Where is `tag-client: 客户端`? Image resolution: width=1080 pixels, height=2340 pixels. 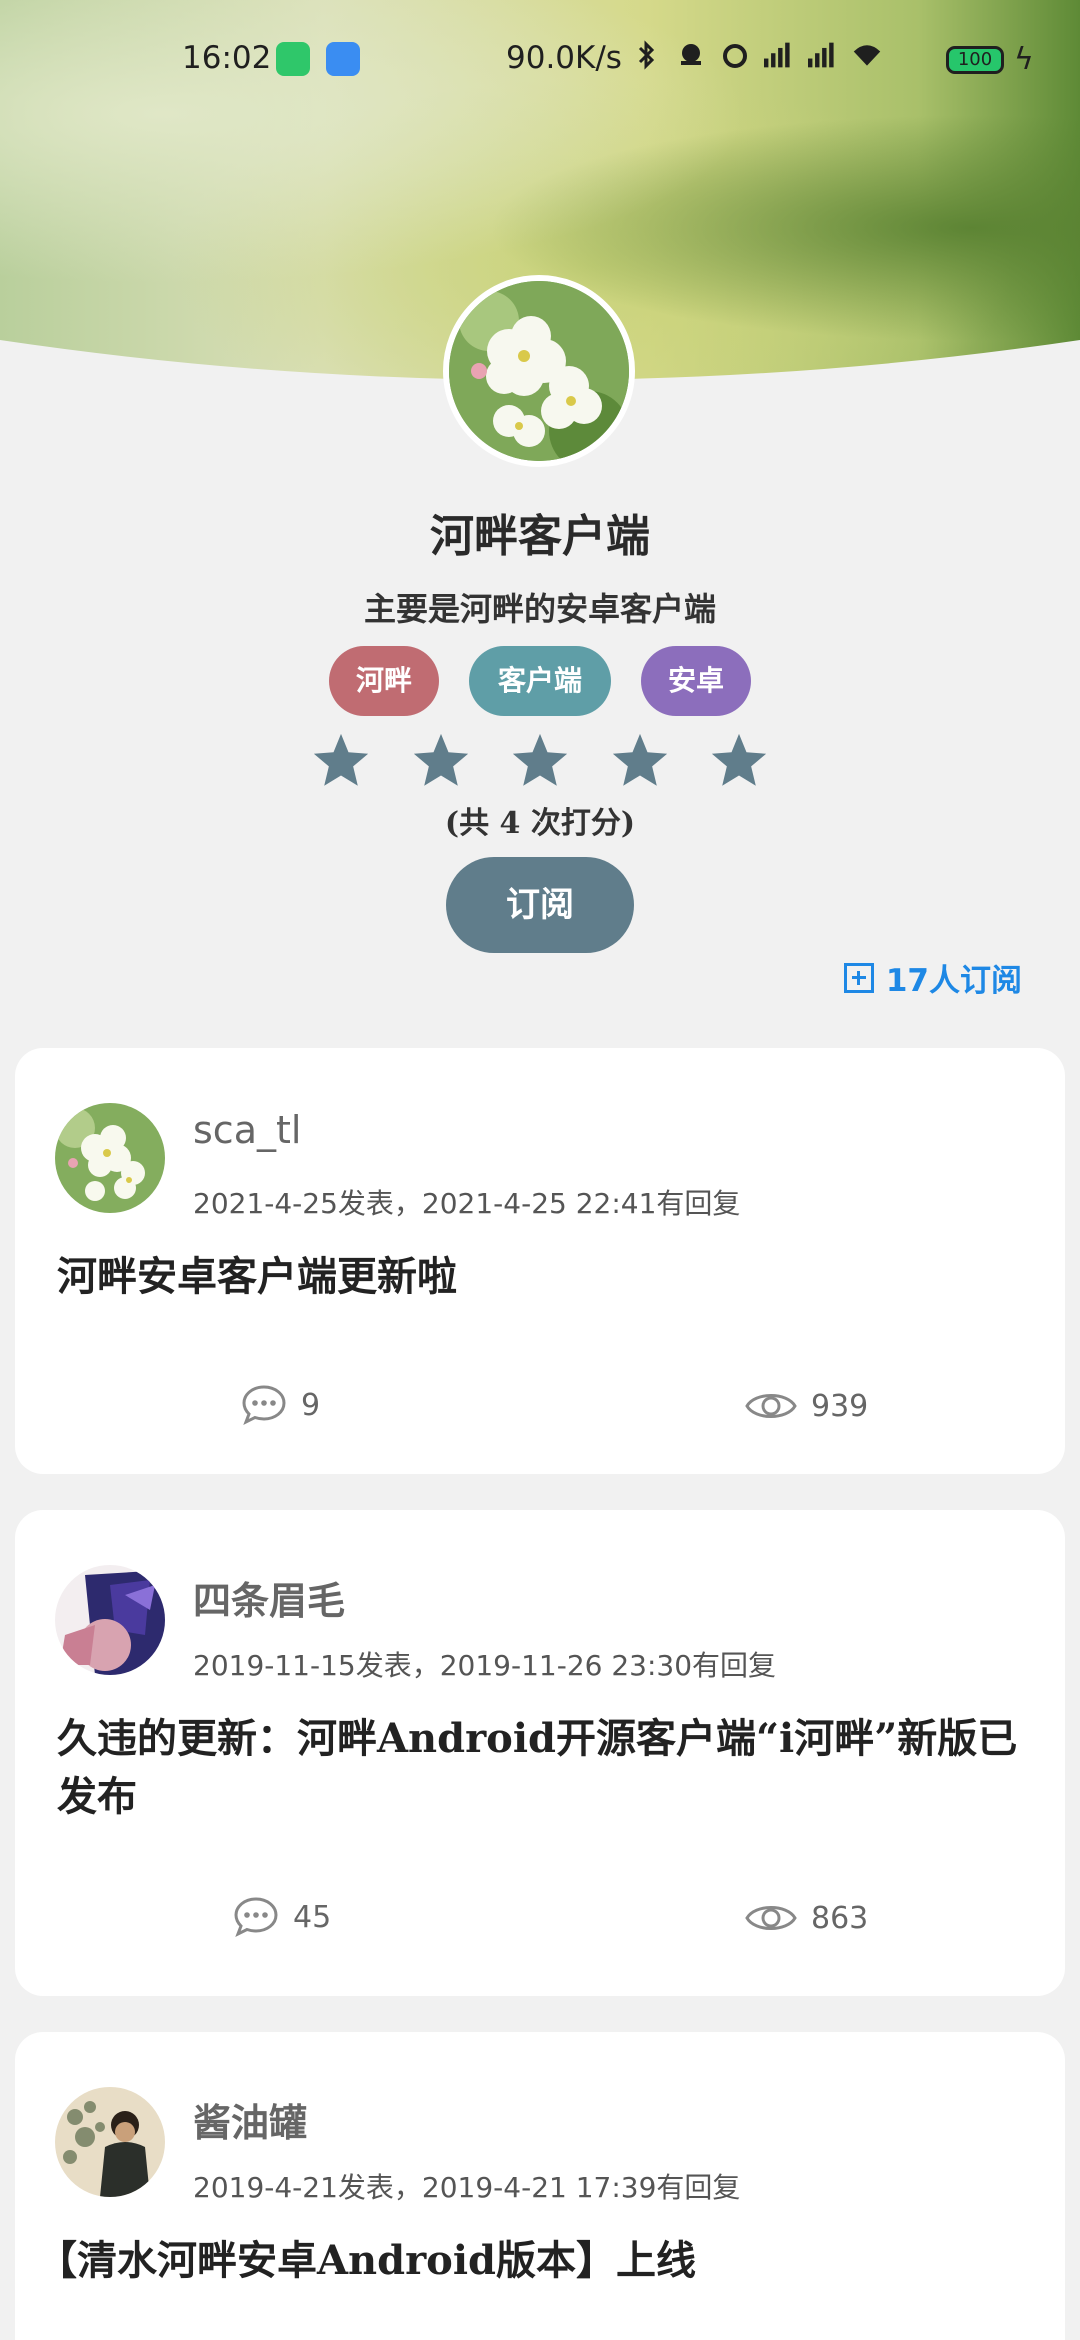 tag-client: 客户端 is located at coordinates (540, 681).